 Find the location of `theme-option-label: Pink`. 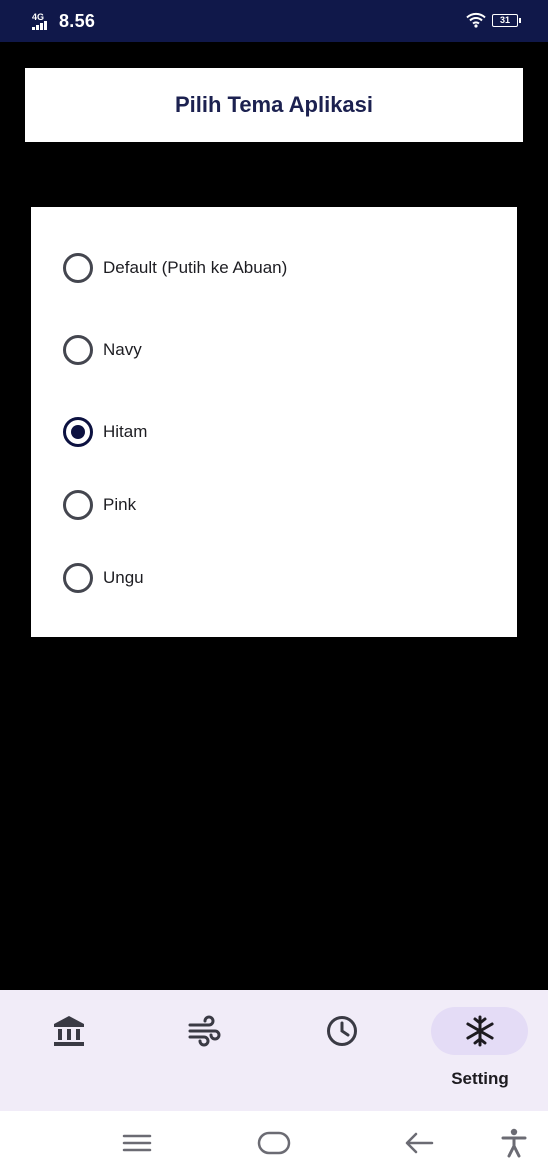

theme-option-label: Pink is located at coordinates (120, 504).